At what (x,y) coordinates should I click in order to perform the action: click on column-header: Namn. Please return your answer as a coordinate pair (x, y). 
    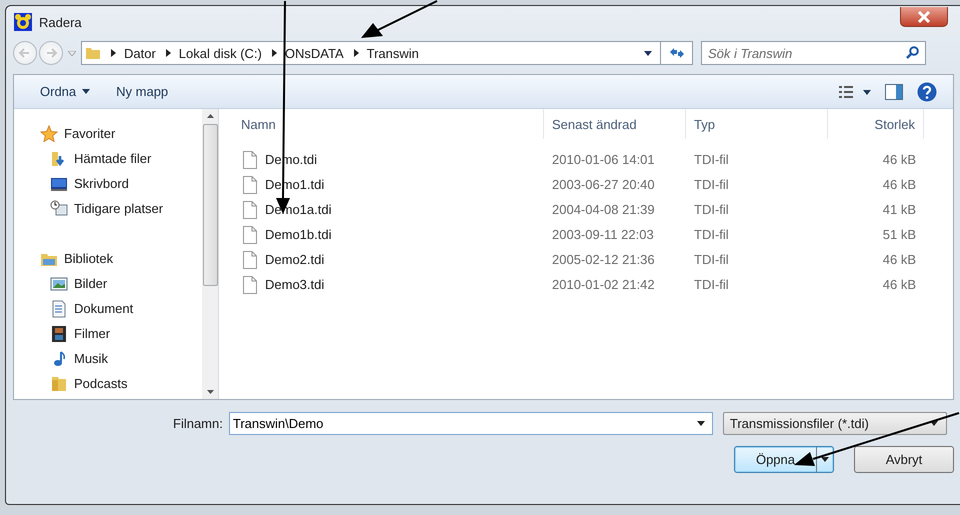
    Looking at the image, I should click on (381, 124).